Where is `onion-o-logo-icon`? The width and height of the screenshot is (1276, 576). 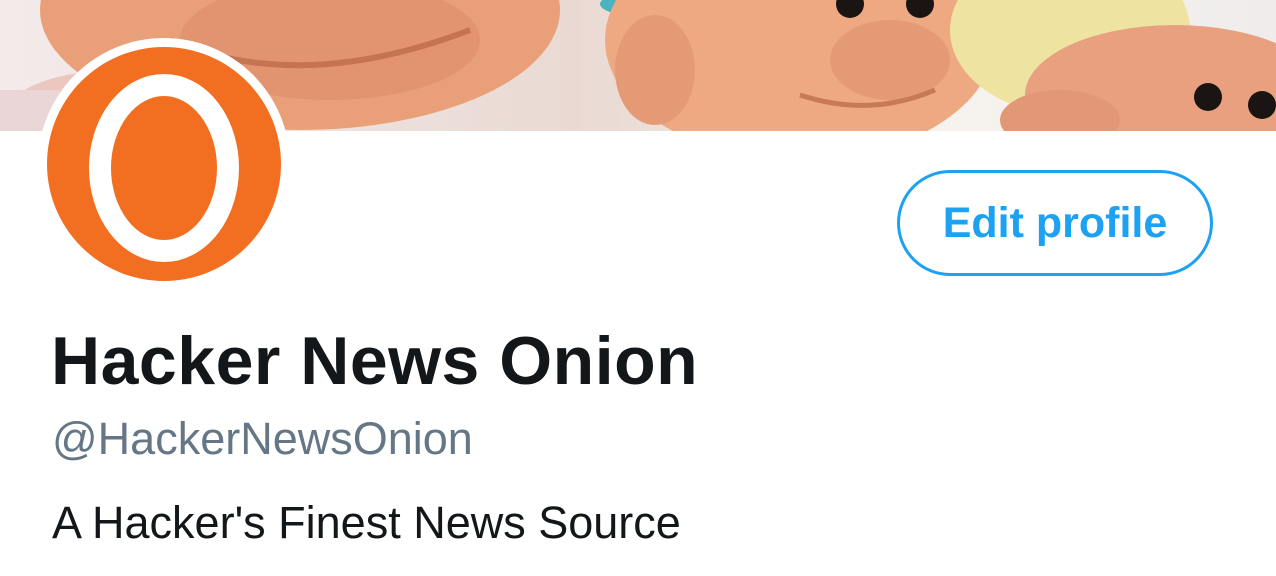
onion-o-logo-icon is located at coordinates (164, 168).